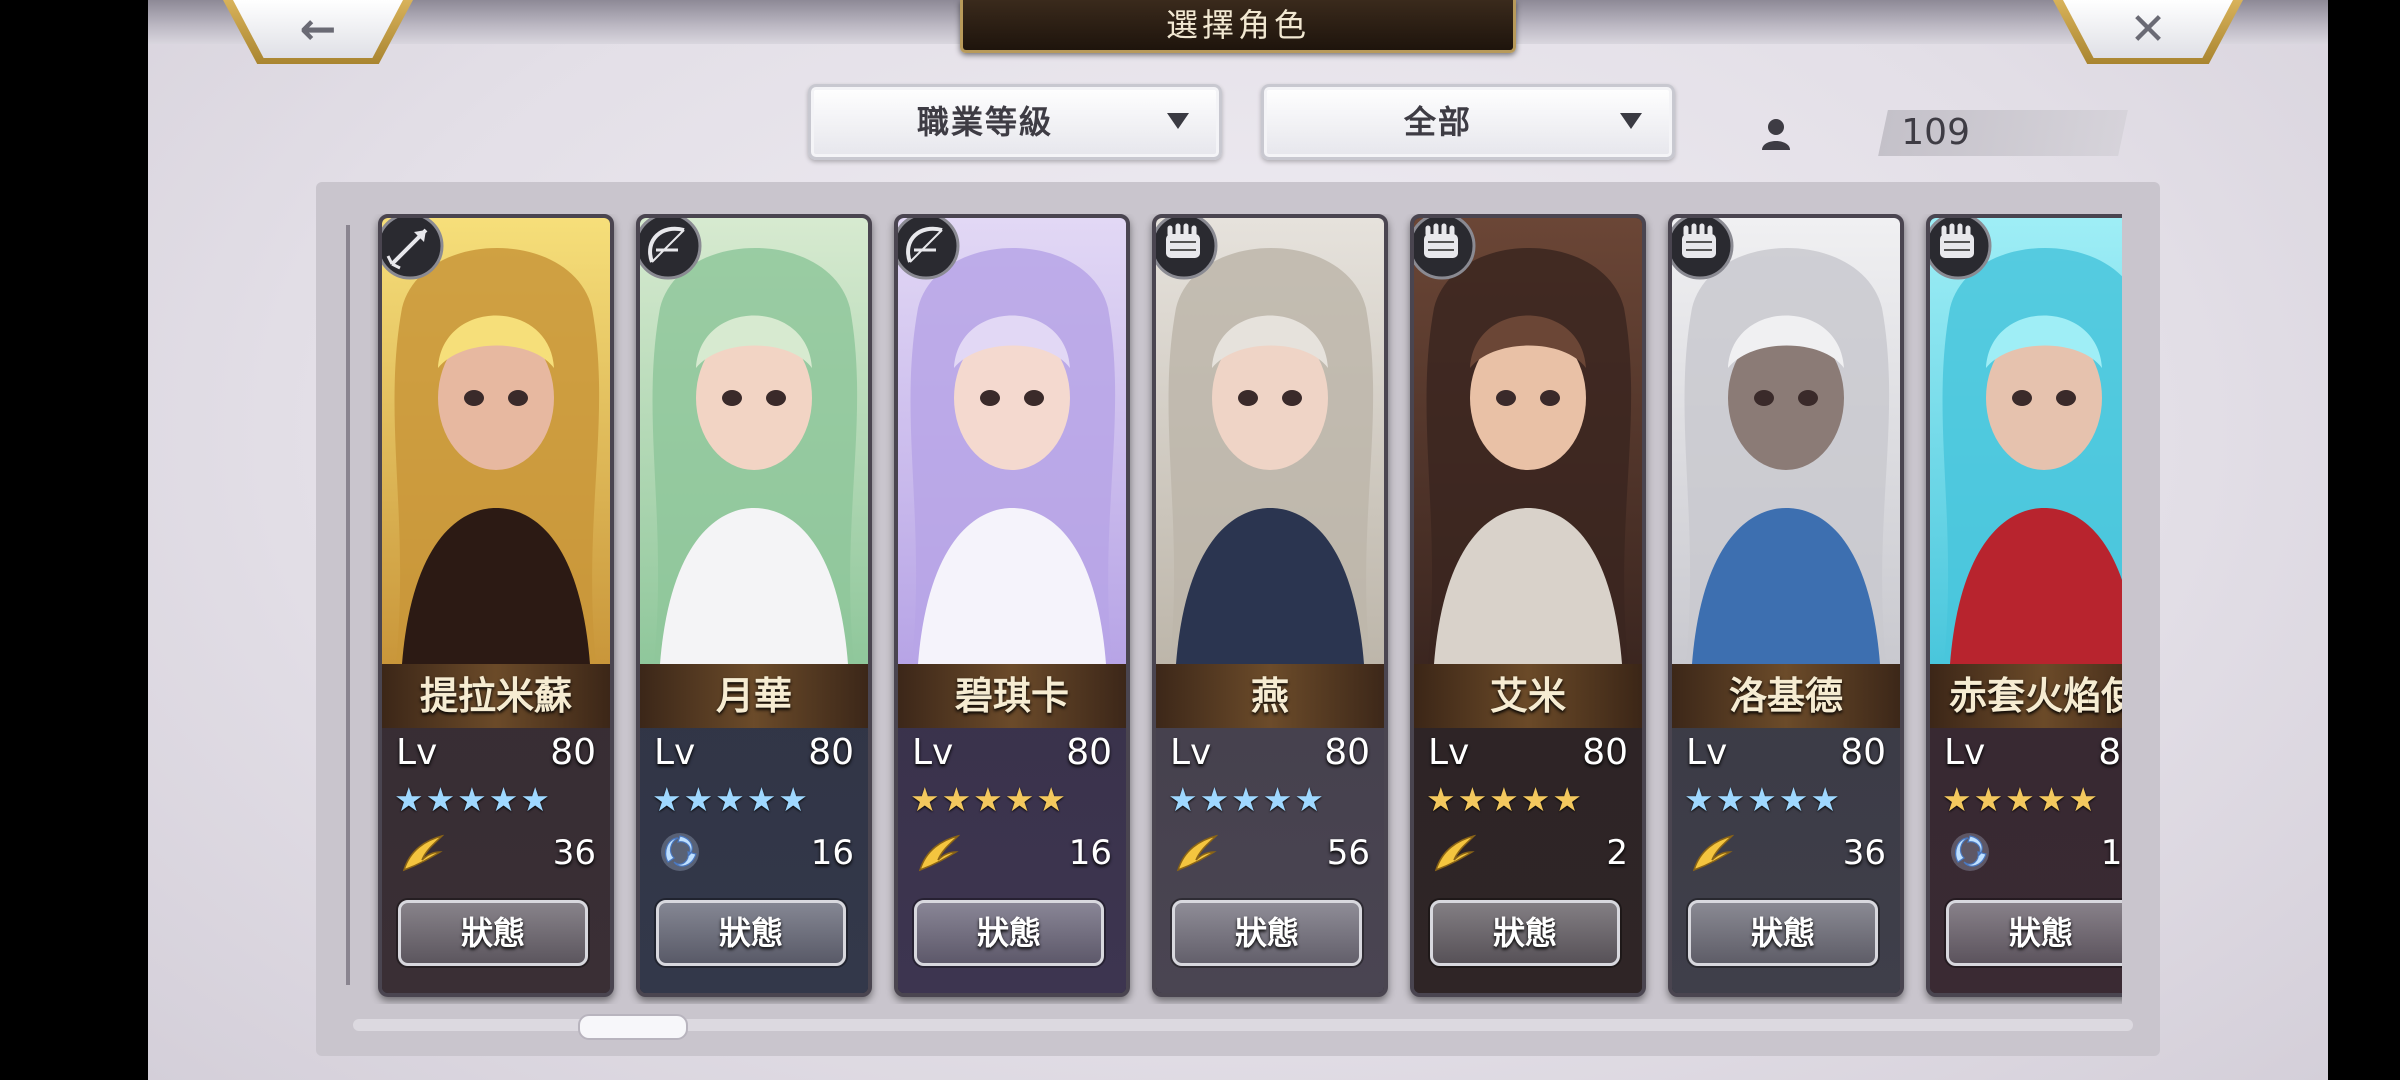 The height and width of the screenshot is (1080, 2400). Describe the element at coordinates (633, 1027) in the screenshot. I see `scrollbar-thumb` at that location.